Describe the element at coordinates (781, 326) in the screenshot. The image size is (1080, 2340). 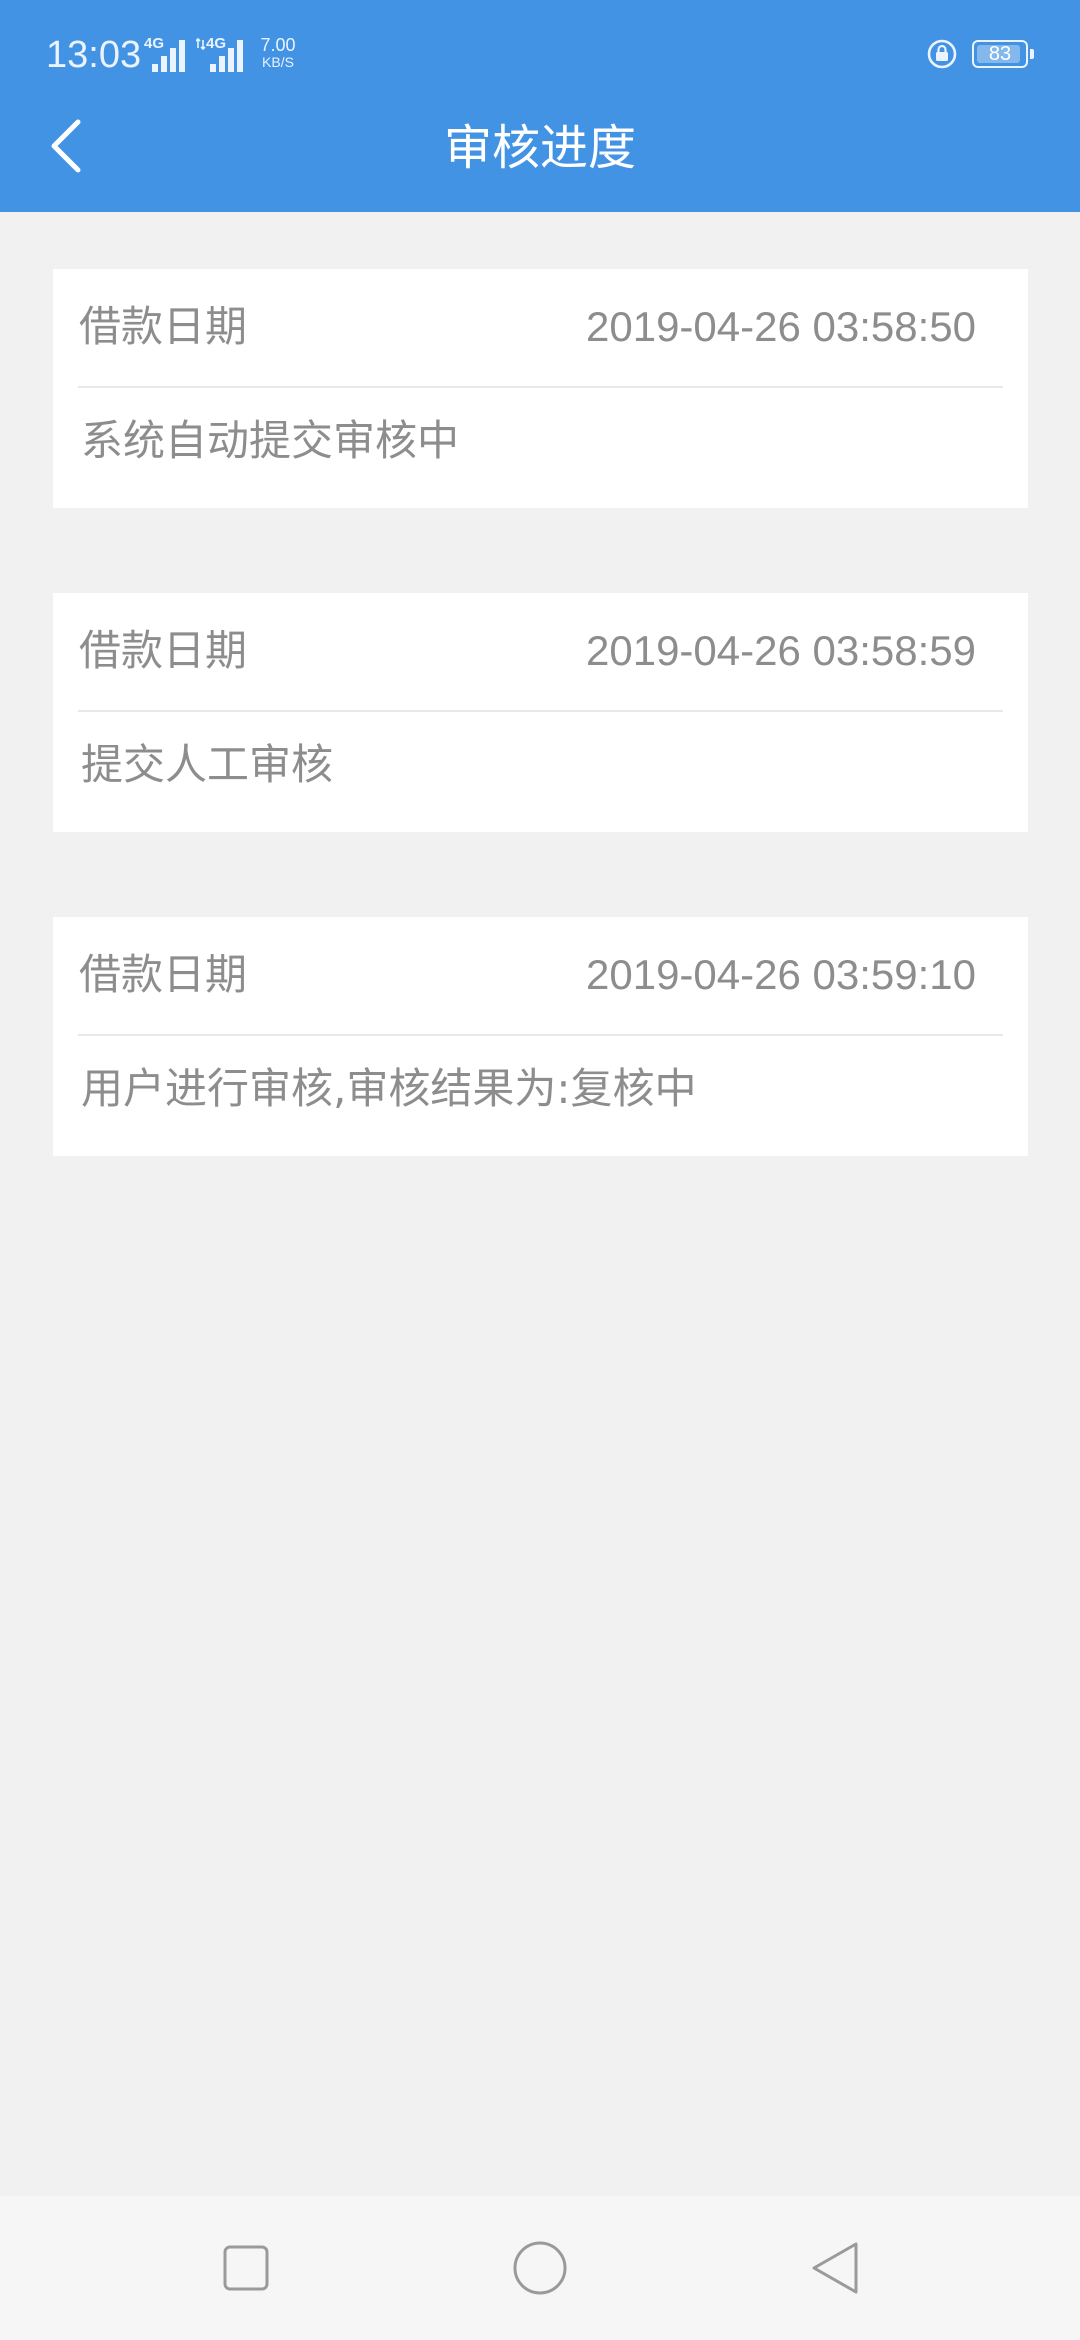
I see `record-datetime: 2019-04-26 03:58:50` at that location.